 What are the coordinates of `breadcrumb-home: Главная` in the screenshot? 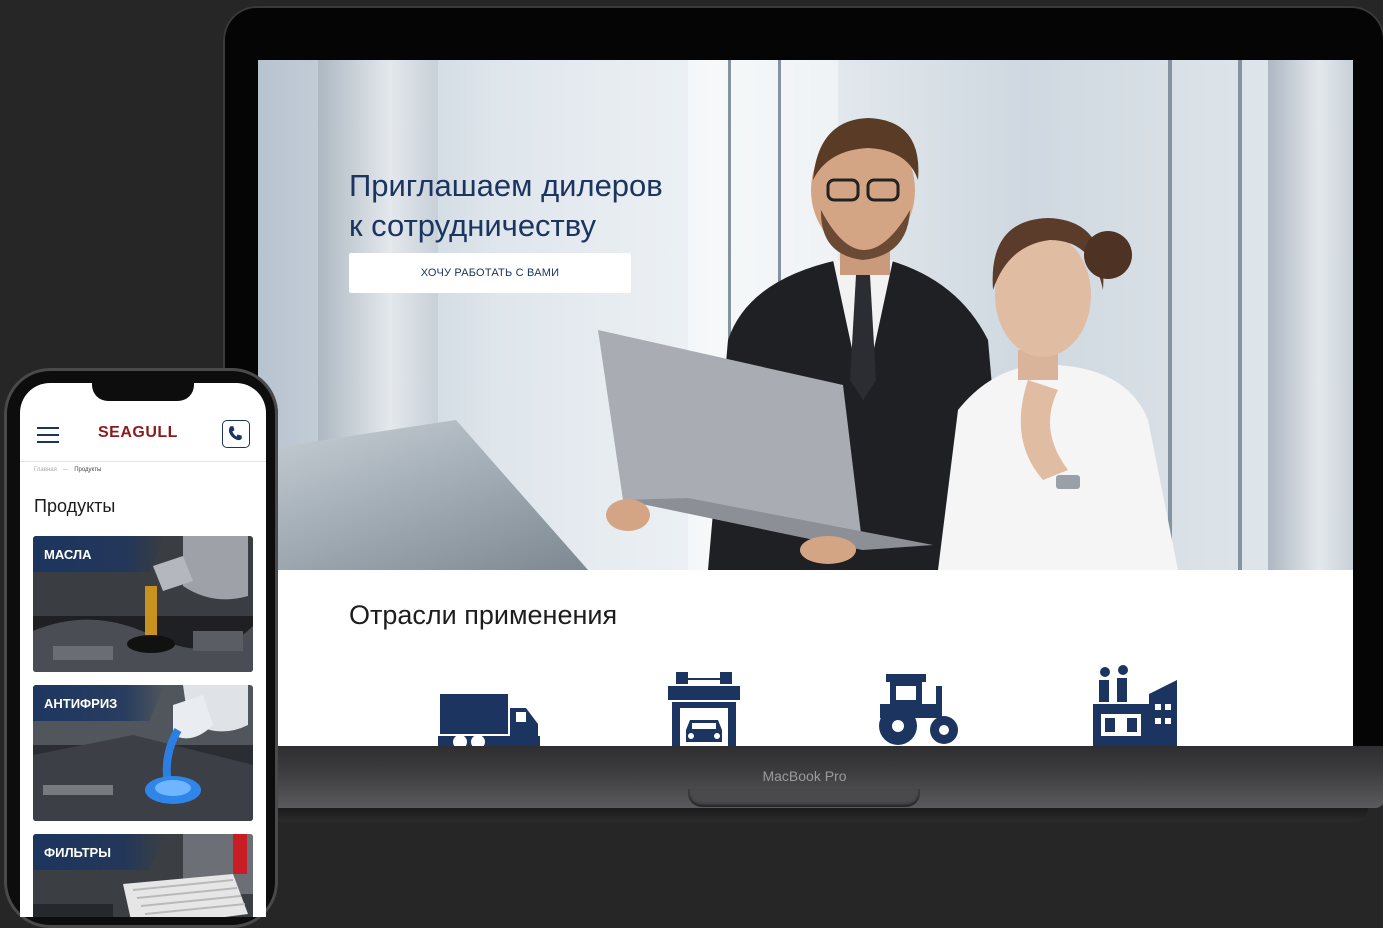 It's located at (45, 470).